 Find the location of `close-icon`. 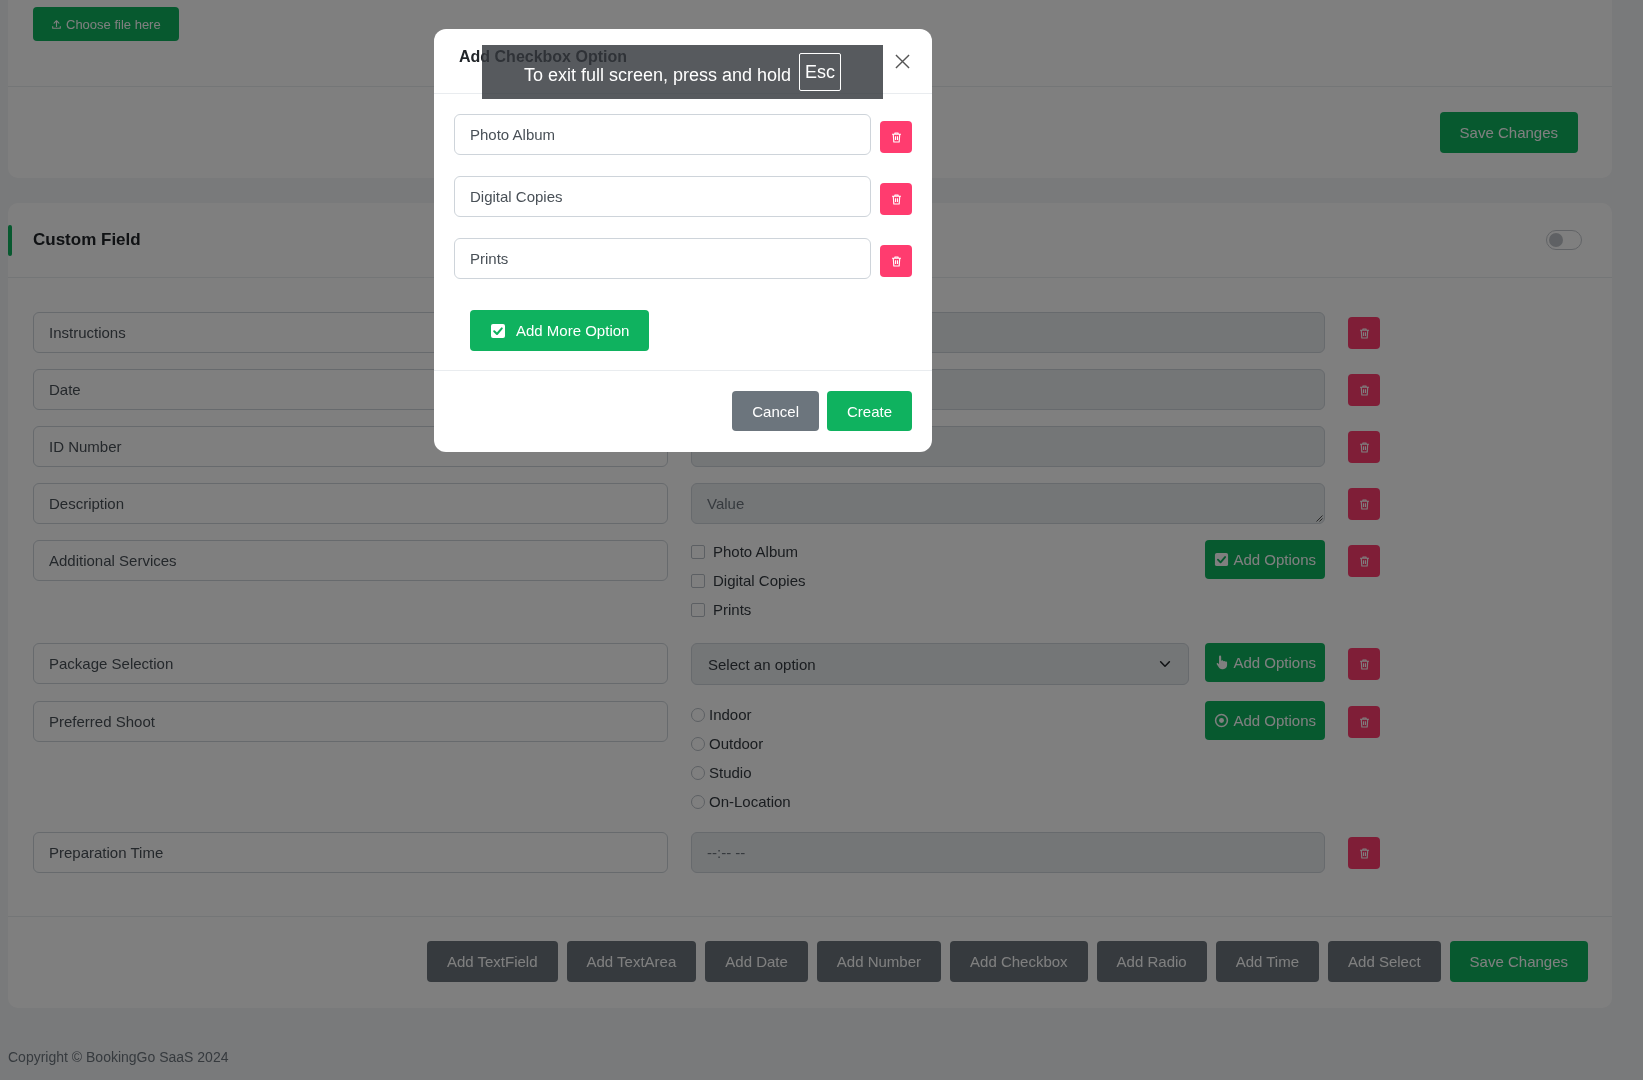

close-icon is located at coordinates (902, 61).